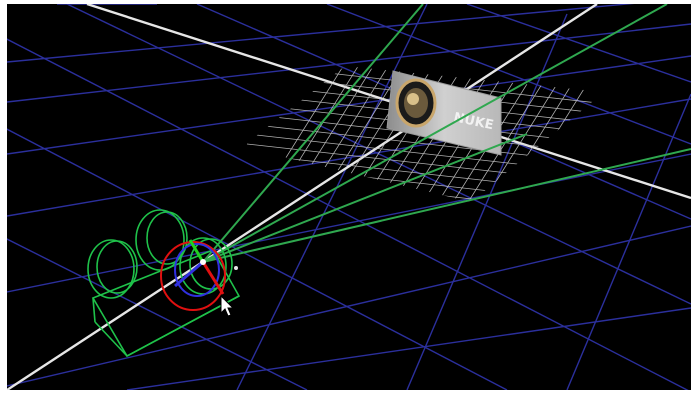 The width and height of the screenshot is (694, 395). What do you see at coordinates (236, 268) in the screenshot?
I see `gizmo-handle-end` at bounding box center [236, 268].